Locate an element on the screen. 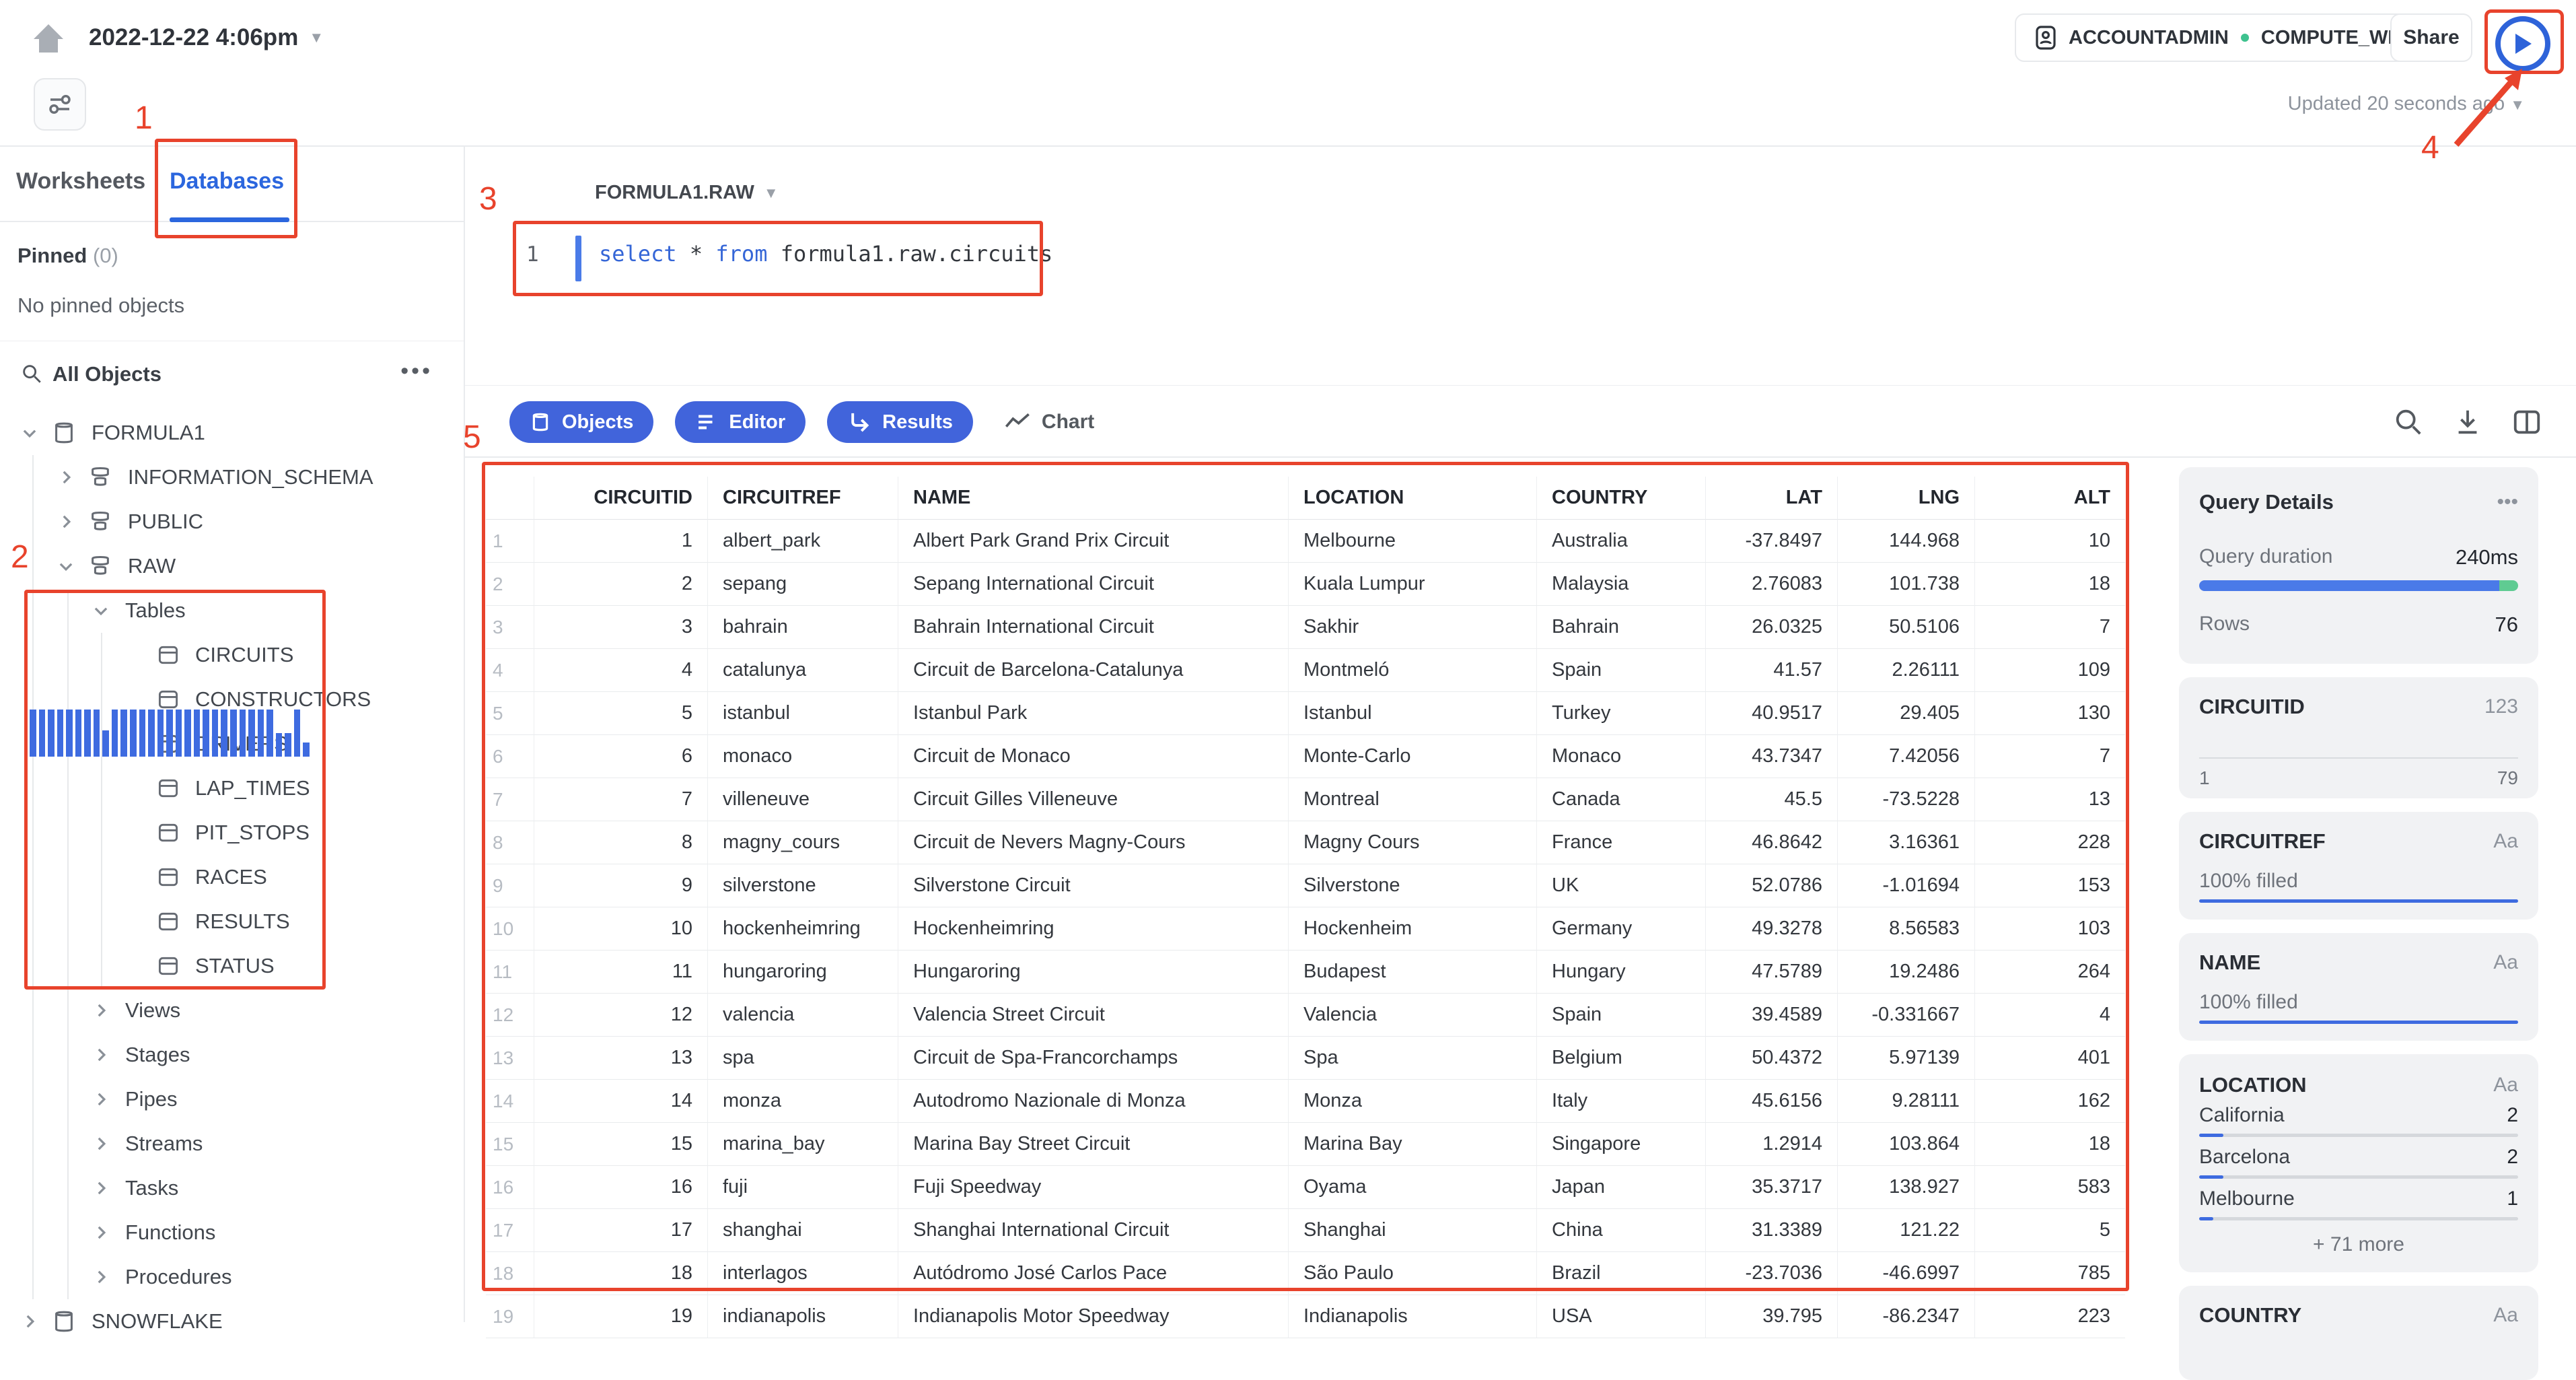 The height and width of the screenshot is (1380, 2576). cell-lng: 7.42056 is located at coordinates (1906, 757).